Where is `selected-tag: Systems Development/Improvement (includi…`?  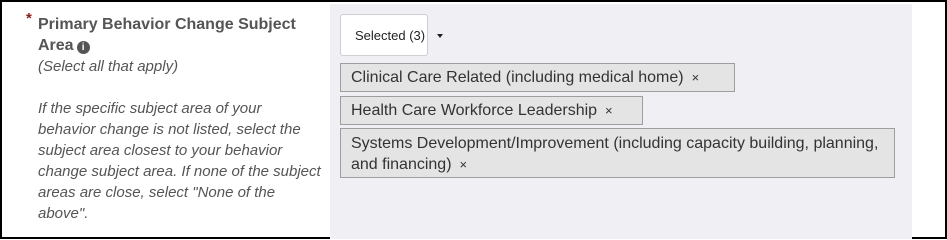 selected-tag: Systems Development/Improvement (includi… is located at coordinates (617, 153).